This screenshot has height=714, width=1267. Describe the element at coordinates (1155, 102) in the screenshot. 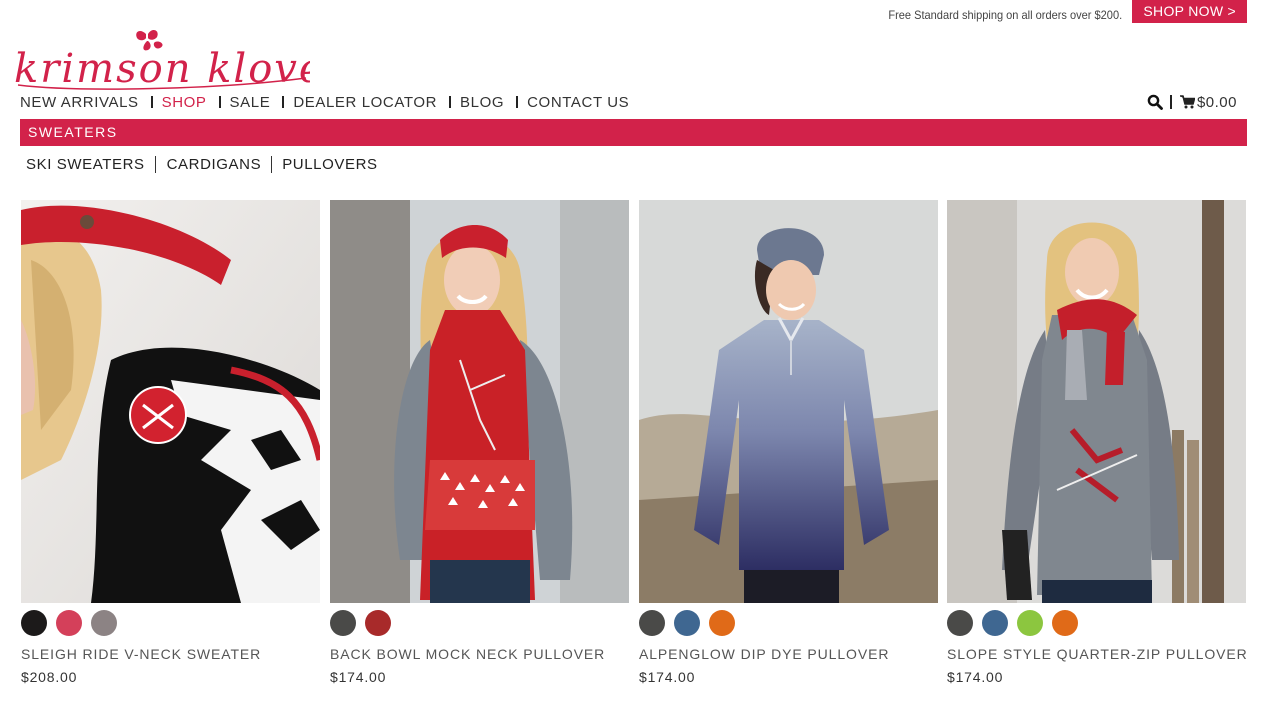

I see `search-icon` at that location.